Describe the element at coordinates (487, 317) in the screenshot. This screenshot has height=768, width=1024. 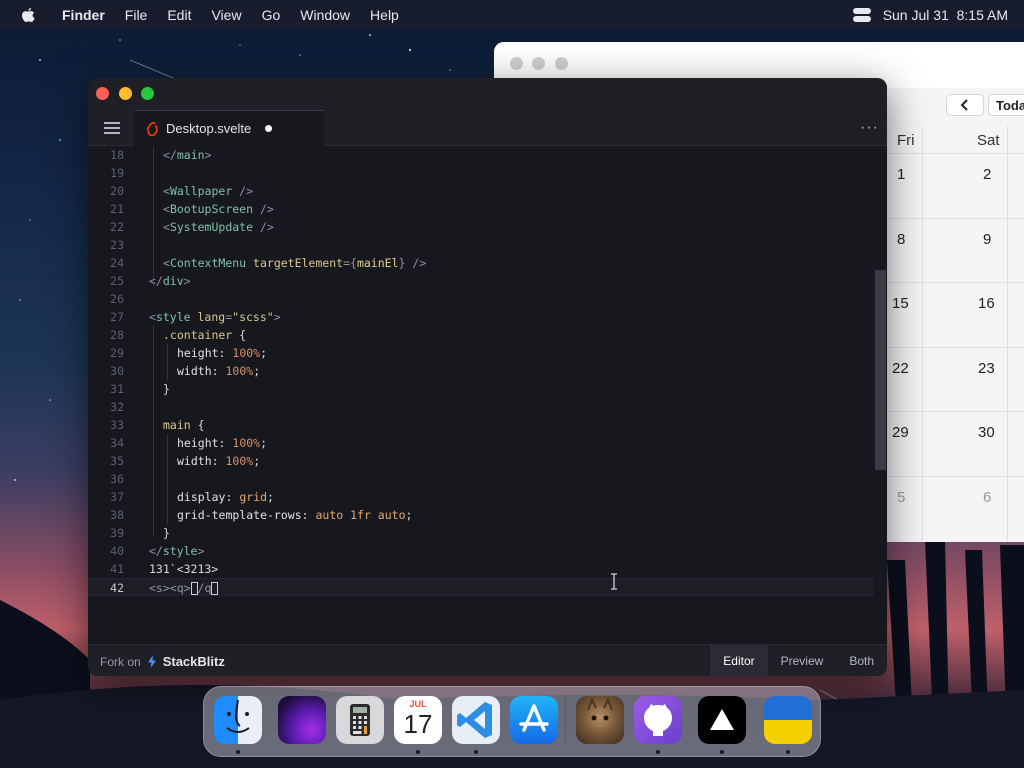
I see `code-line: 27 <style lang="scss">` at that location.